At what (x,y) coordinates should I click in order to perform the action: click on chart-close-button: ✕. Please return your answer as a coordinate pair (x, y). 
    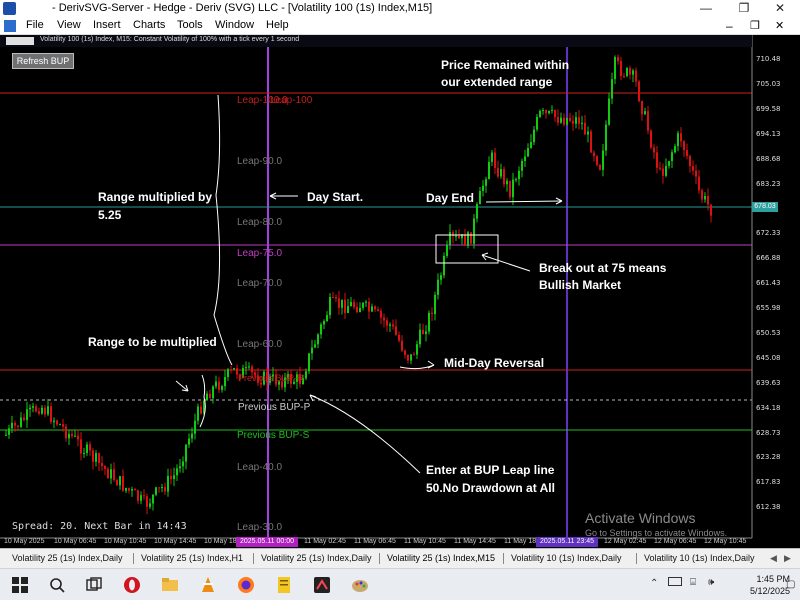
    Looking at the image, I should click on (779, 25).